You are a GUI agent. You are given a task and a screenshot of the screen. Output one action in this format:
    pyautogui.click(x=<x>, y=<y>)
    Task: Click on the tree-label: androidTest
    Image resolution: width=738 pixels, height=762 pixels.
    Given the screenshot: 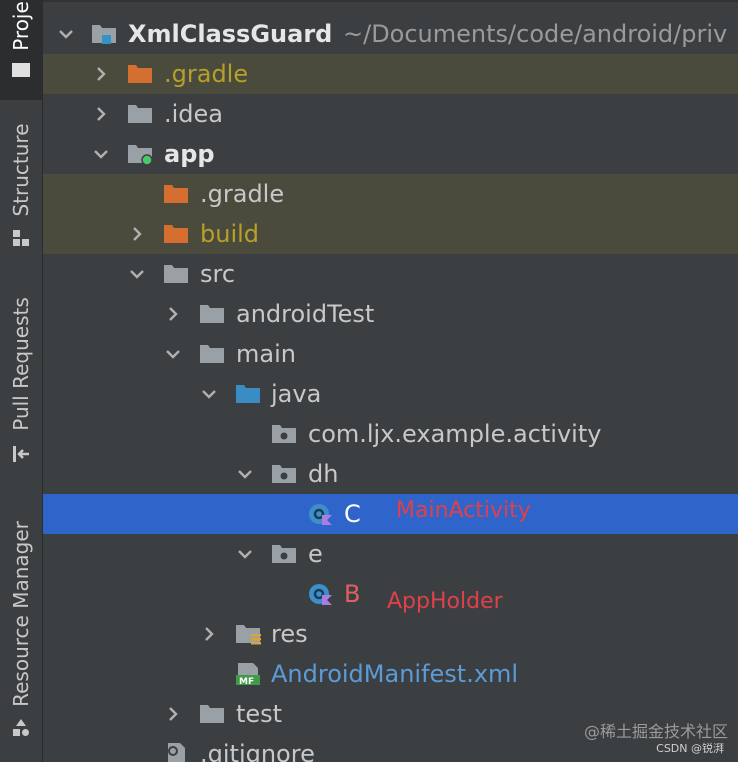 What is the action you would take?
    pyautogui.click(x=305, y=314)
    